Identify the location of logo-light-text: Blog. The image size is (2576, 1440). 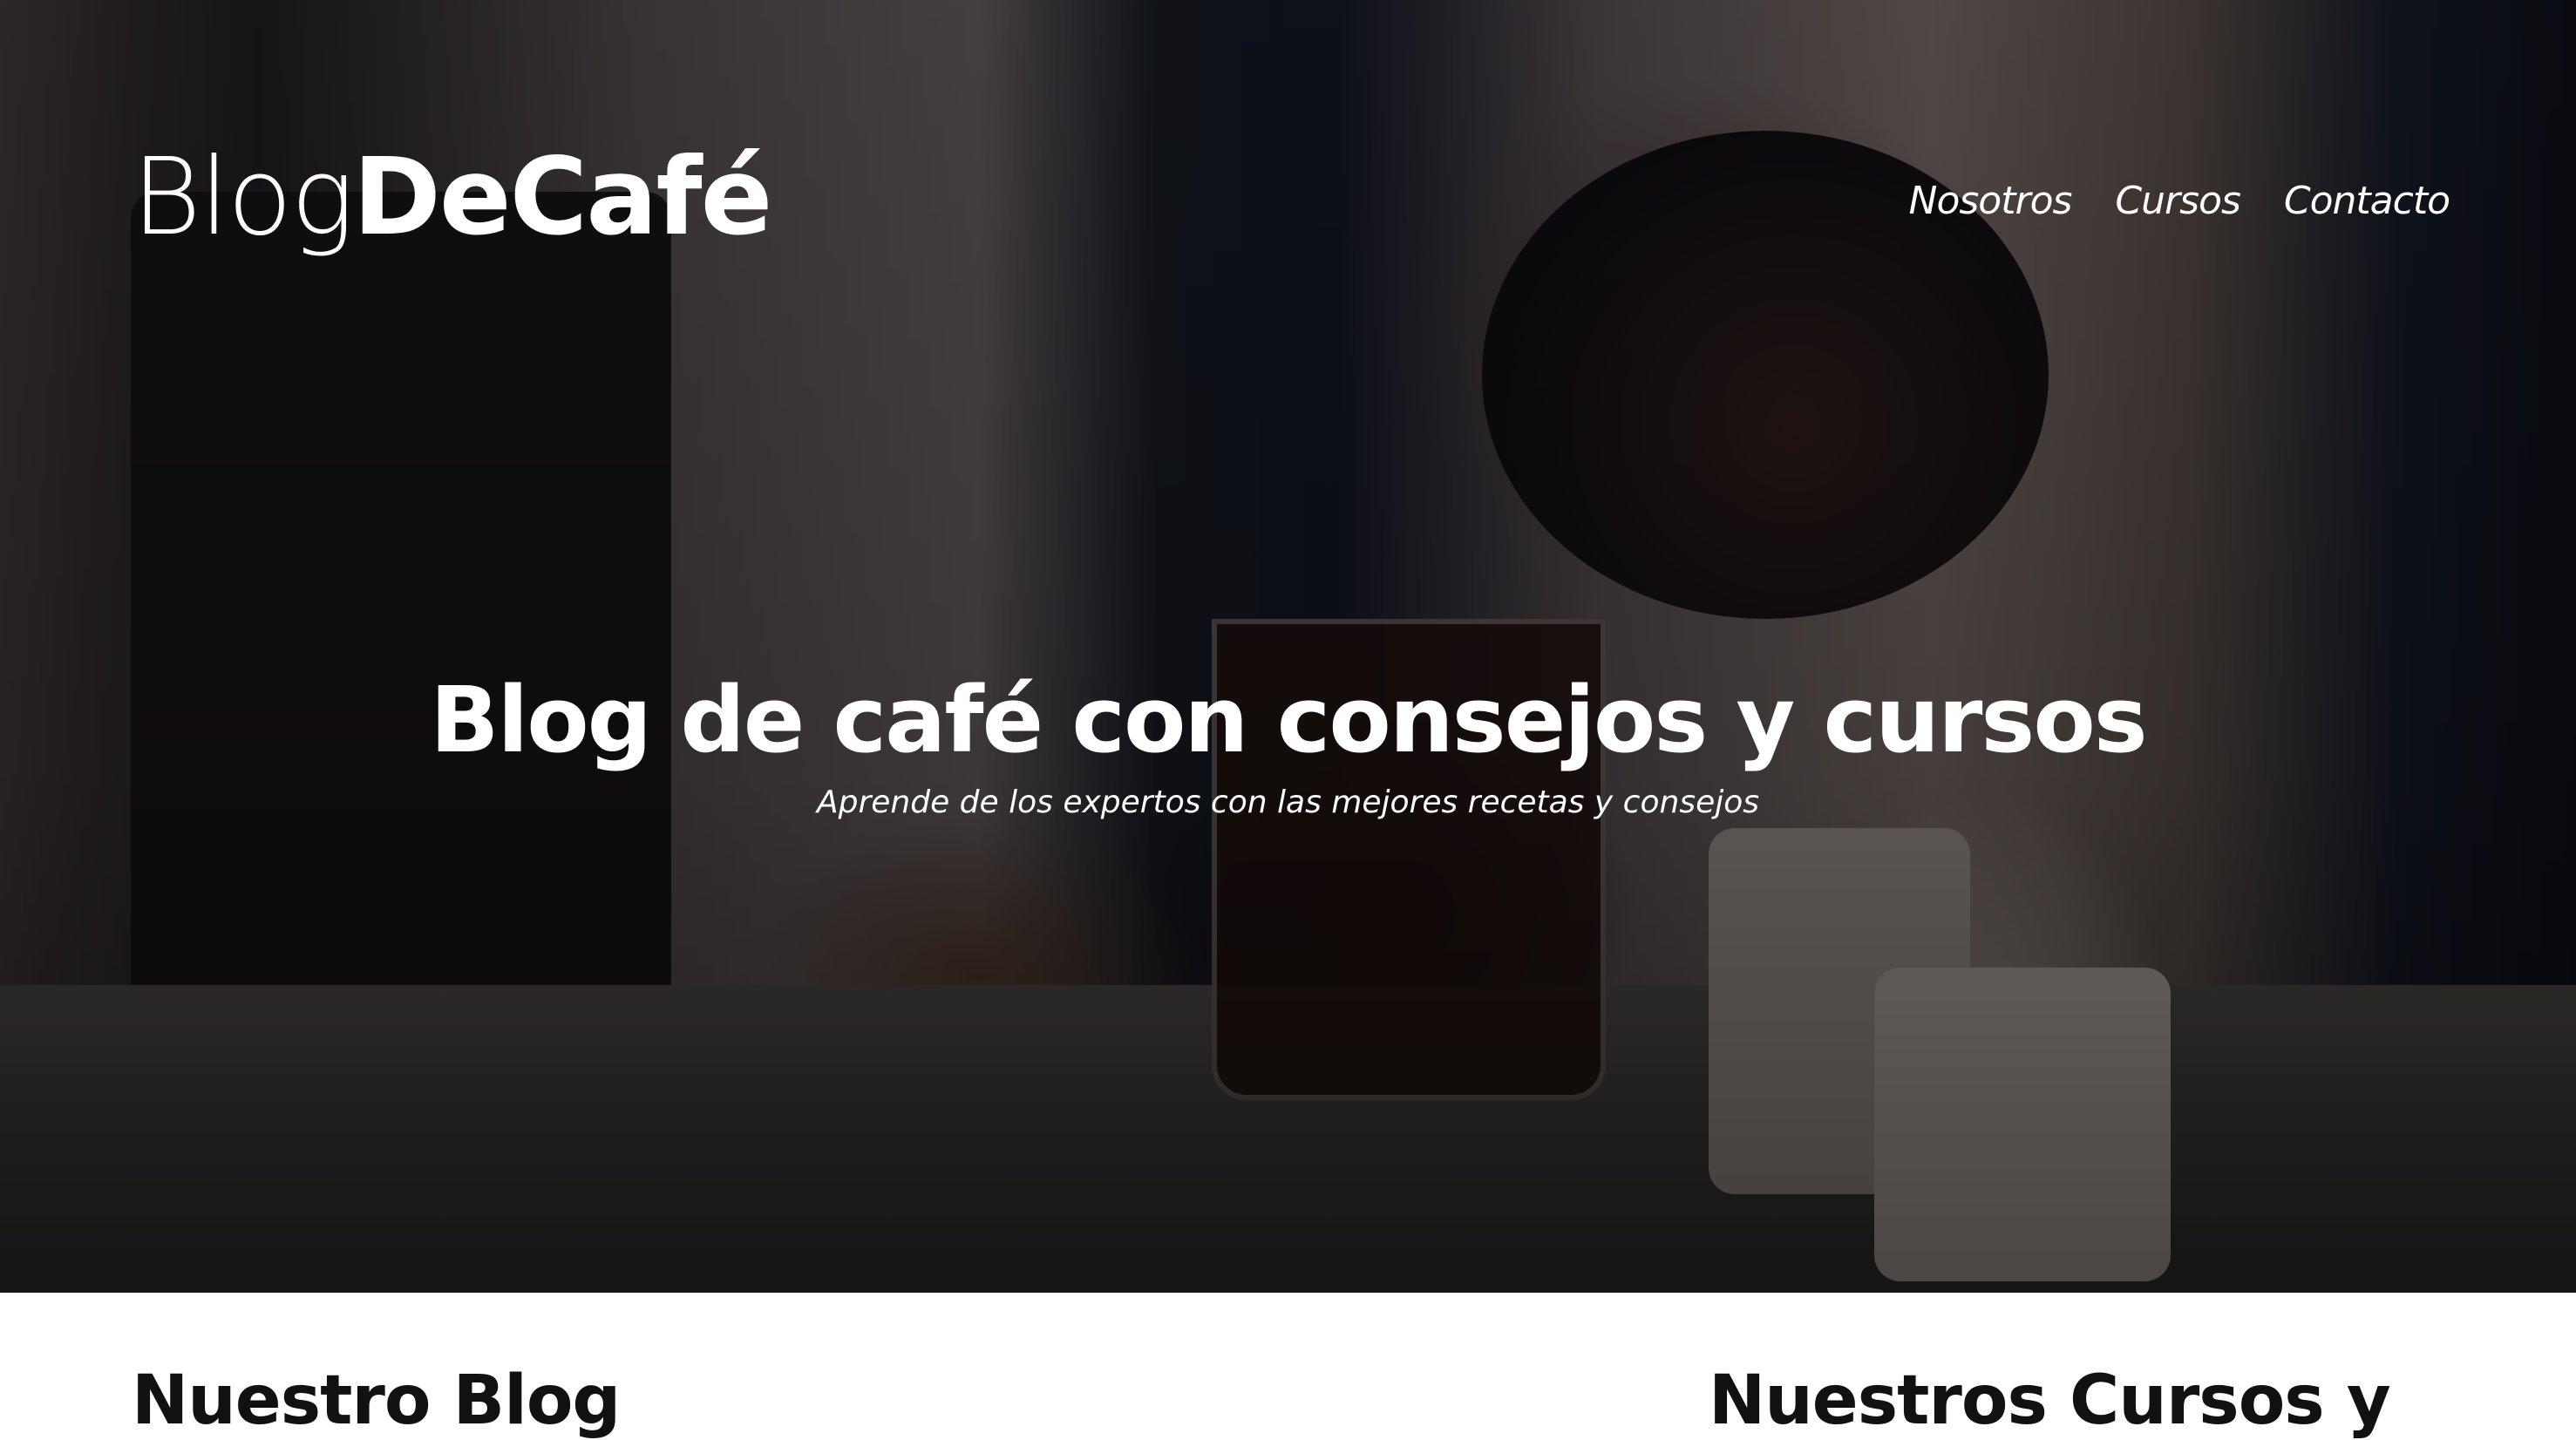
(244, 197).